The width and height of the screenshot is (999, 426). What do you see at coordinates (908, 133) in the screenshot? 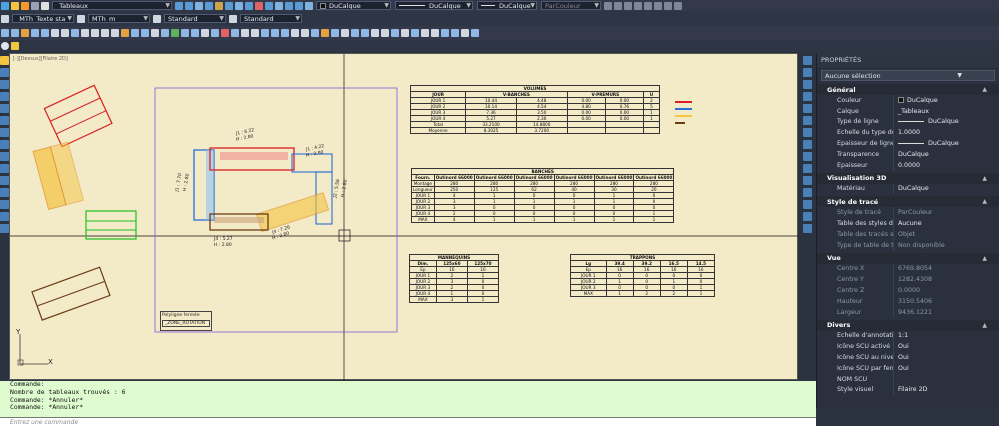
I see `property-row: Echelle du type de li... 1.0000` at bounding box center [908, 133].